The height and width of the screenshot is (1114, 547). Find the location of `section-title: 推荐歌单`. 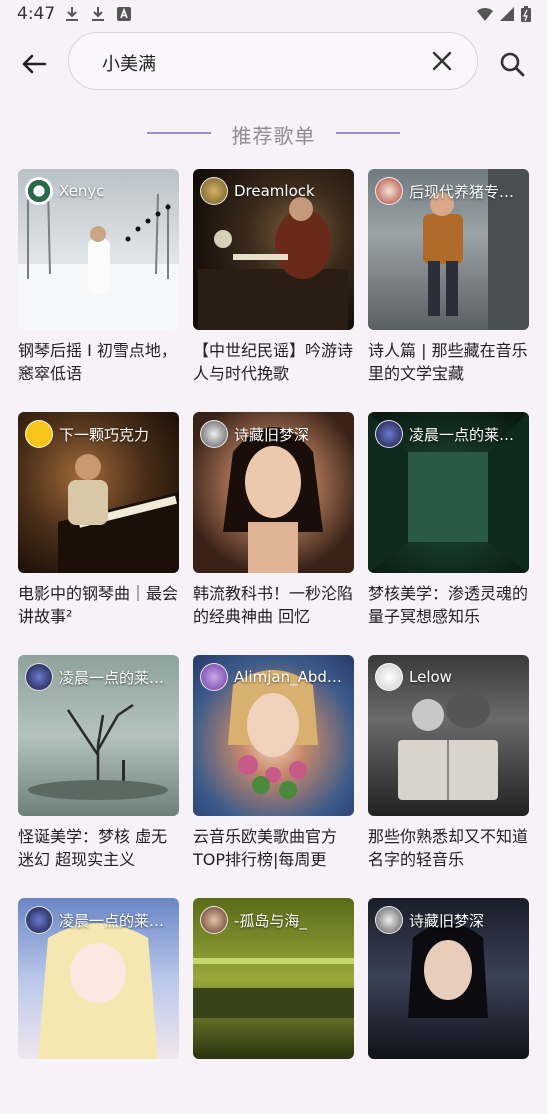

section-title: 推荐歌单 is located at coordinates (273, 136).